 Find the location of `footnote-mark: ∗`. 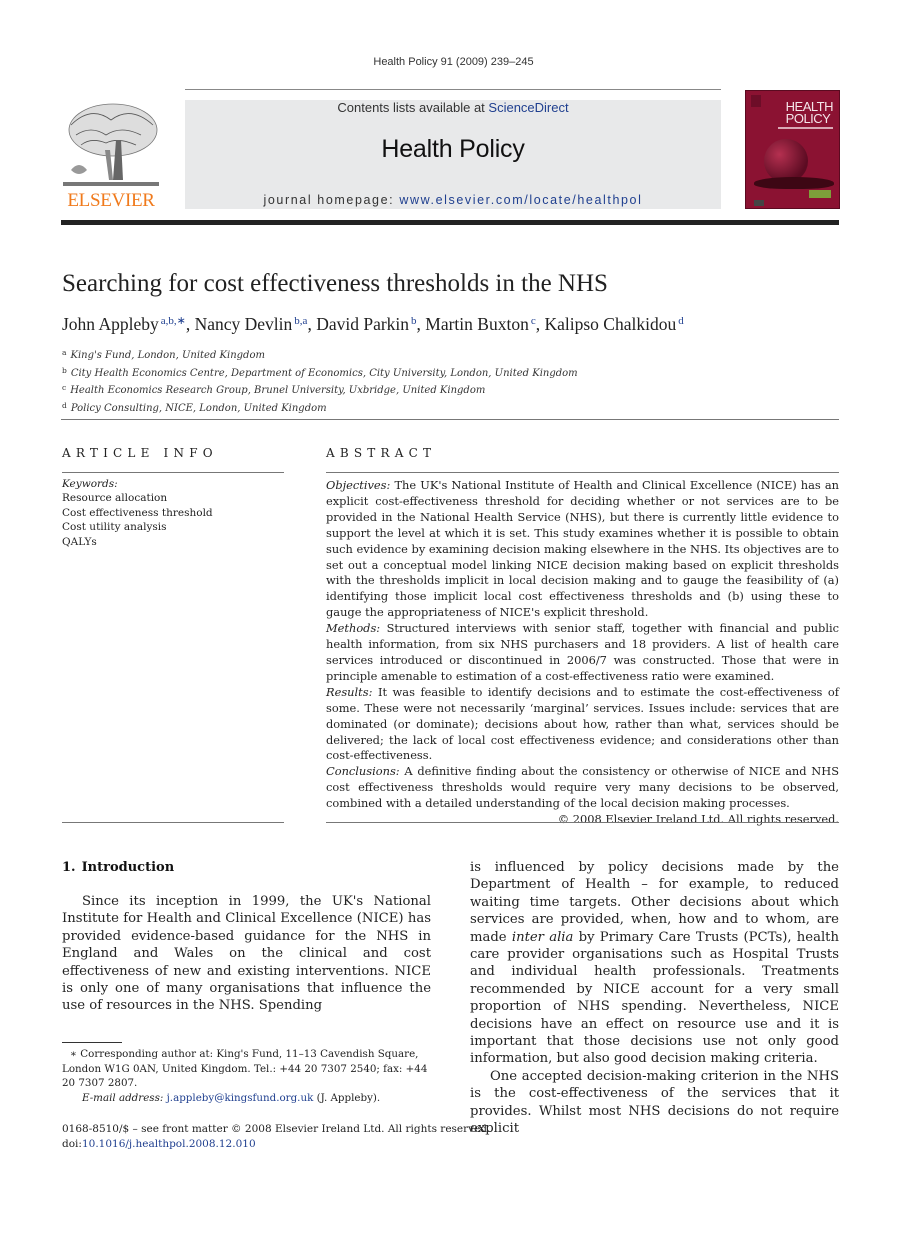

footnote-mark: ∗ is located at coordinates (73, 1054).